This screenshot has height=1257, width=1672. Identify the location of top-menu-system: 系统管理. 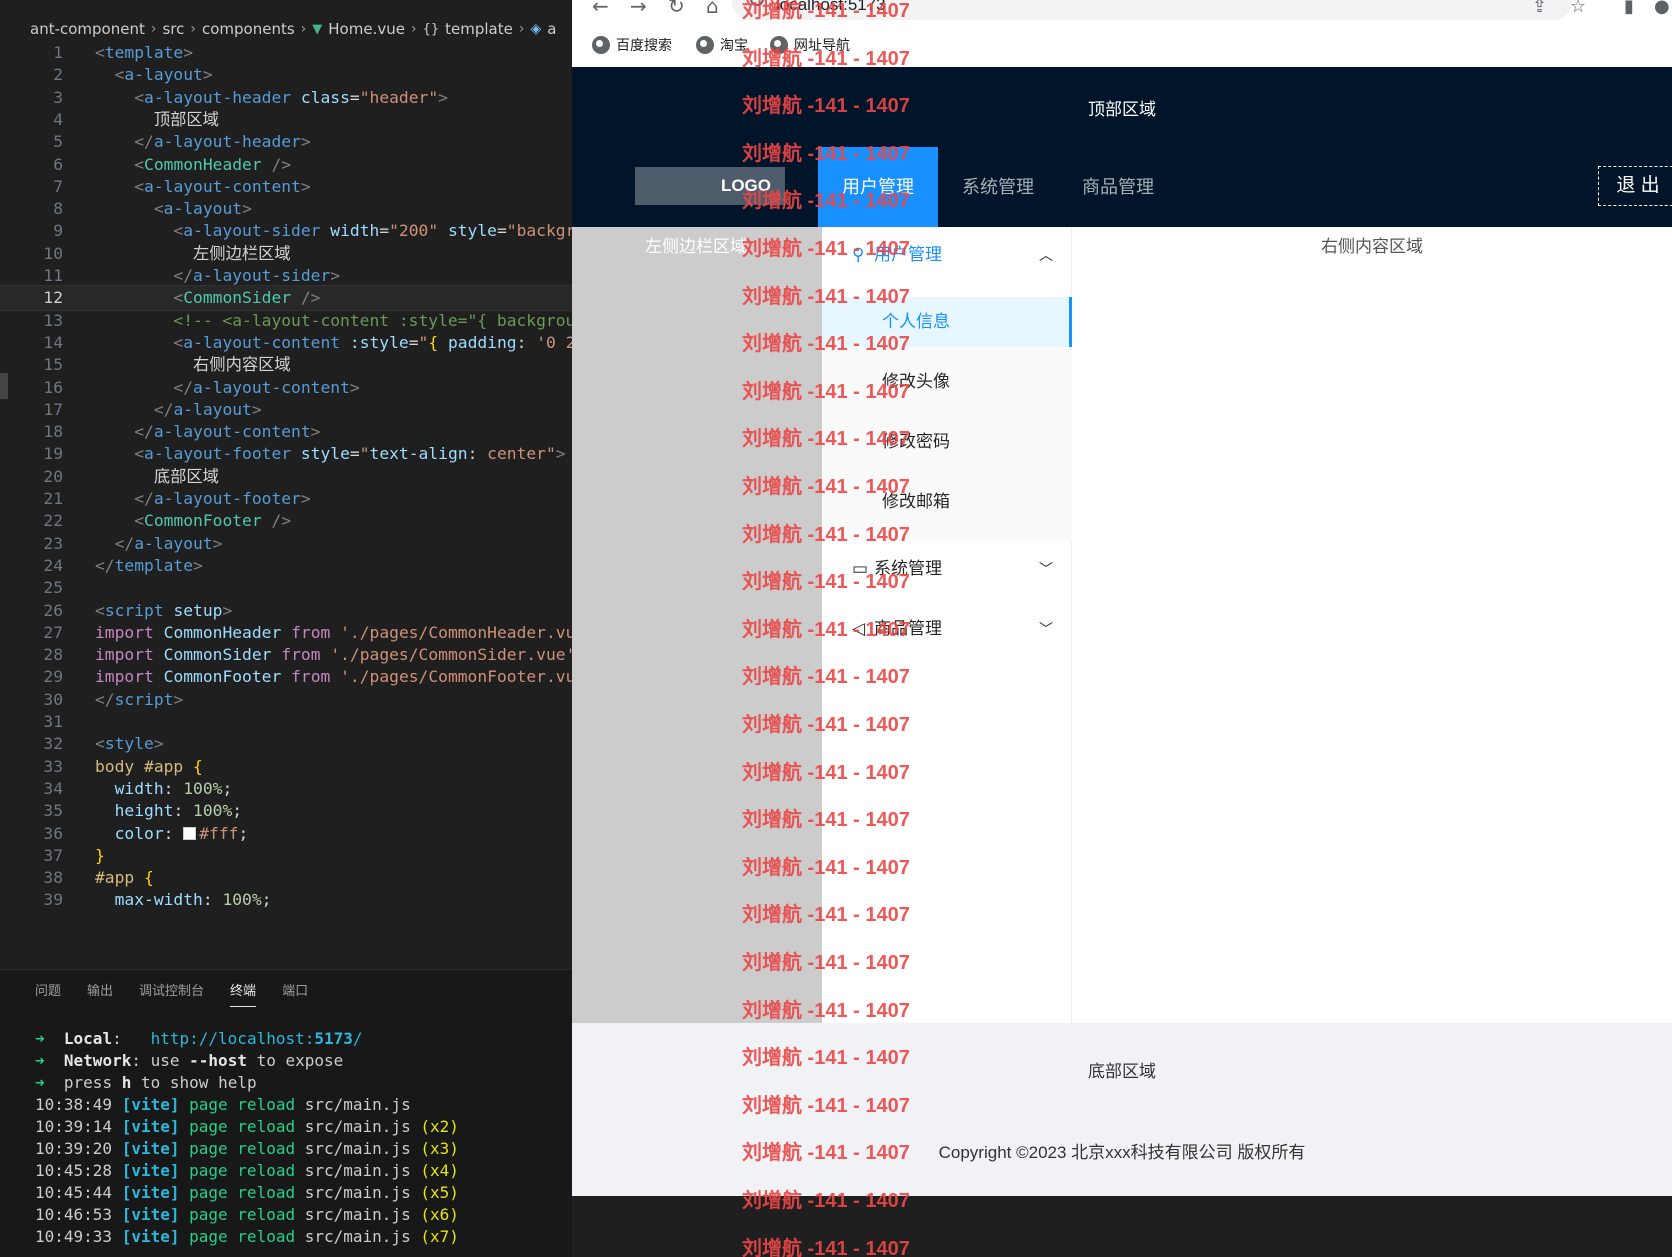
(998, 187).